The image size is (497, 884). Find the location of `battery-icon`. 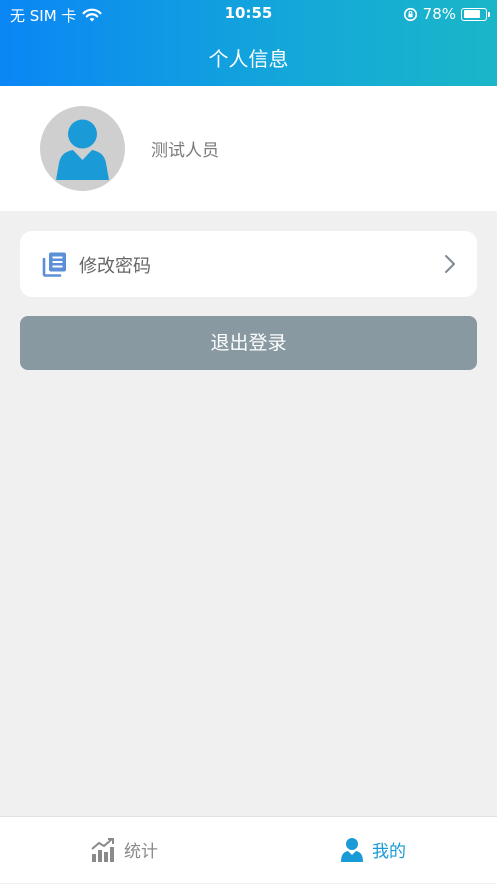

battery-icon is located at coordinates (475, 14).